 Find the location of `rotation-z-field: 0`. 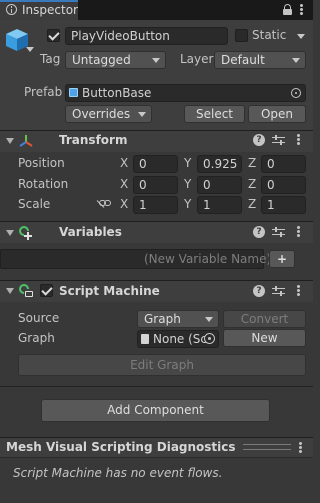

rotation-z-field: 0 is located at coordinates (283, 185).